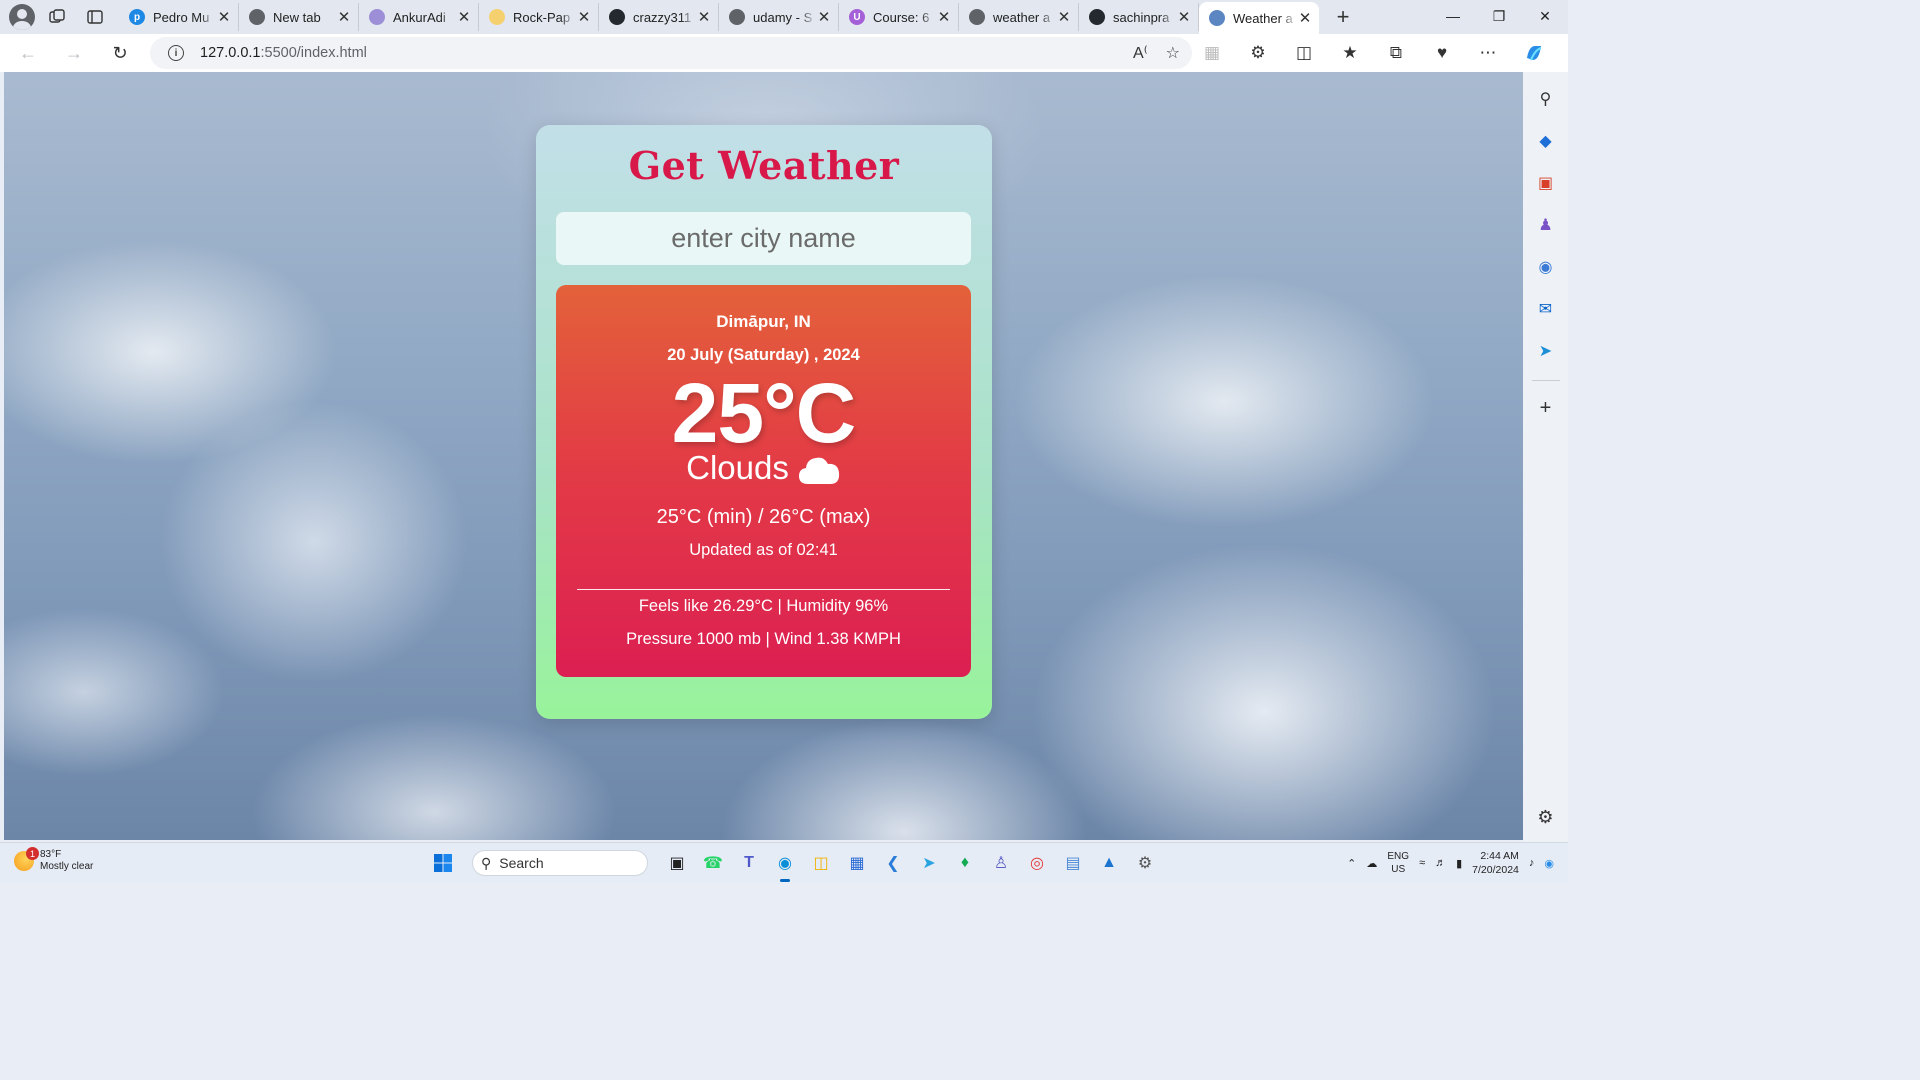  Describe the element at coordinates (662, 17) in the screenshot. I see `tab-title: crazzy311` at that location.